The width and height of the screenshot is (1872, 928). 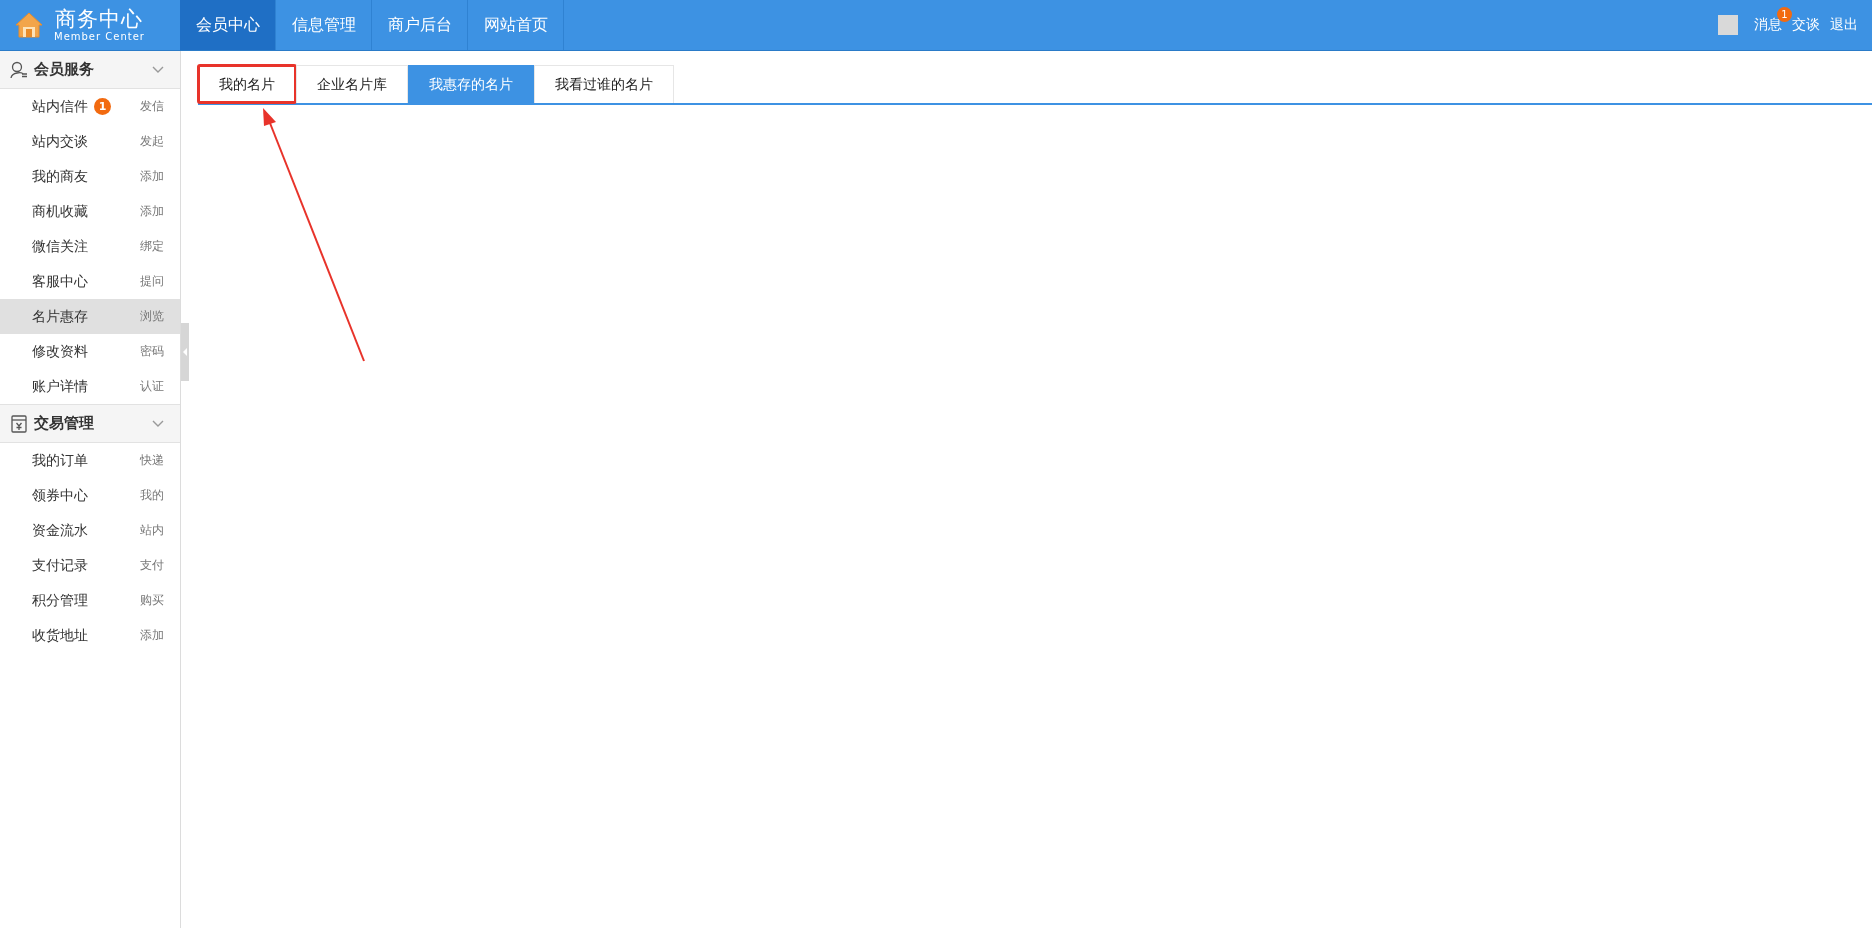 I want to click on nav-tab: 信息管理, so click(x=324, y=25).